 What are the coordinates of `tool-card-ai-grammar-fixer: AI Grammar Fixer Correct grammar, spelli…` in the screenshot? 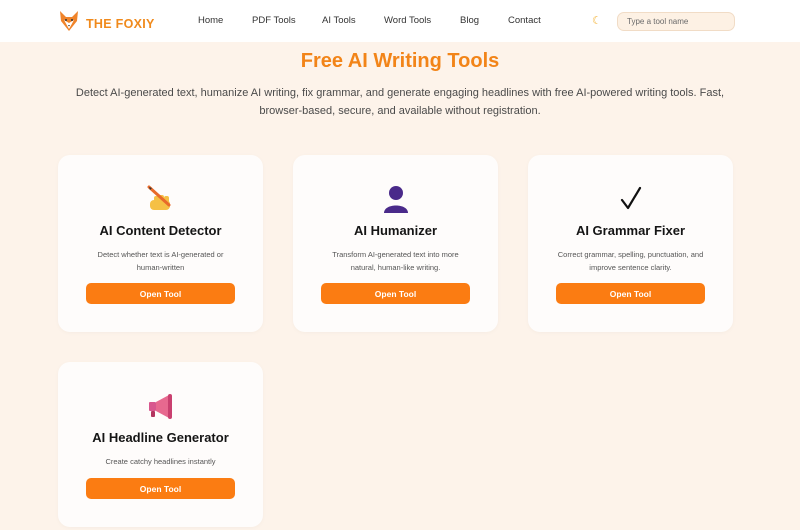 It's located at (630, 243).